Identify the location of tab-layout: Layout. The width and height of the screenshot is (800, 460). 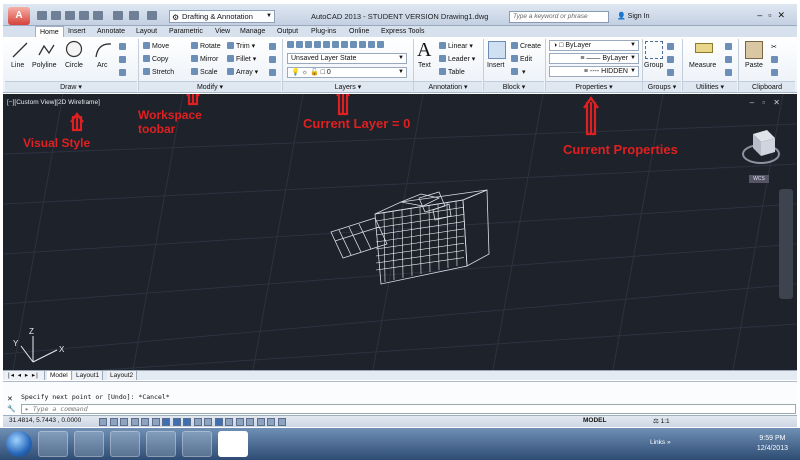
(146, 31).